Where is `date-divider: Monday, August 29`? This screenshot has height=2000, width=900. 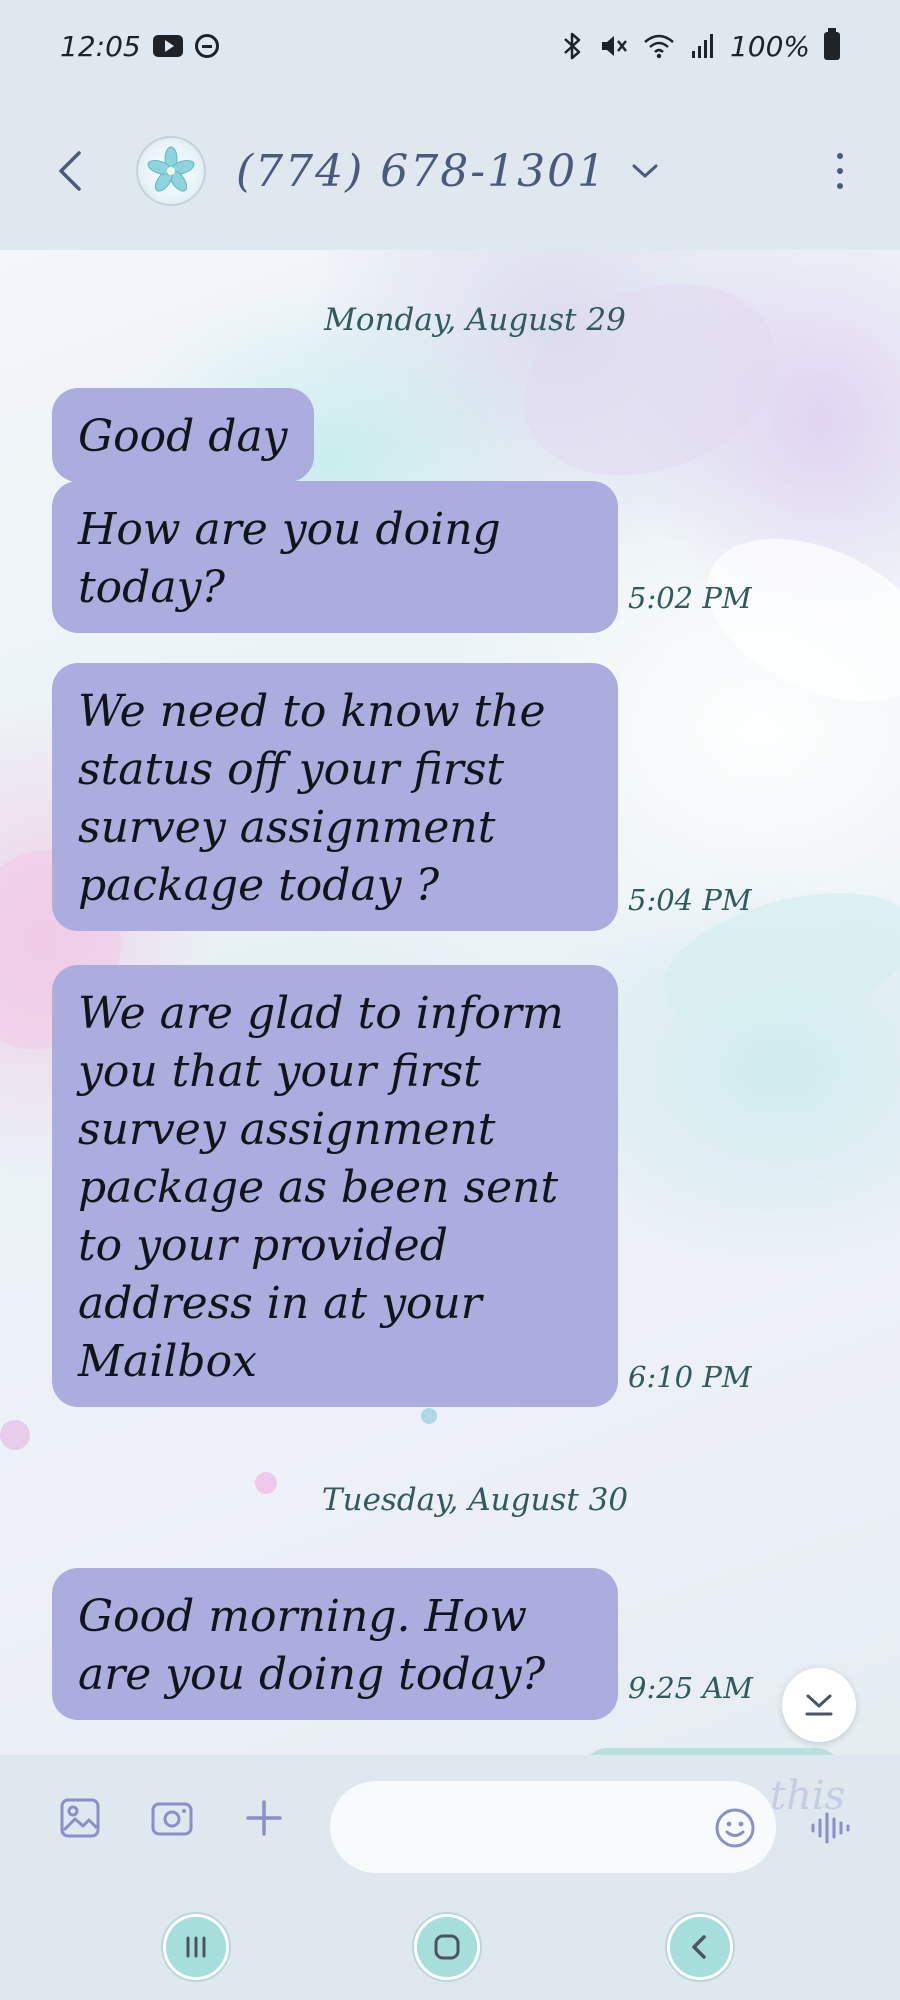
date-divider: Monday, August 29 is located at coordinates (475, 320).